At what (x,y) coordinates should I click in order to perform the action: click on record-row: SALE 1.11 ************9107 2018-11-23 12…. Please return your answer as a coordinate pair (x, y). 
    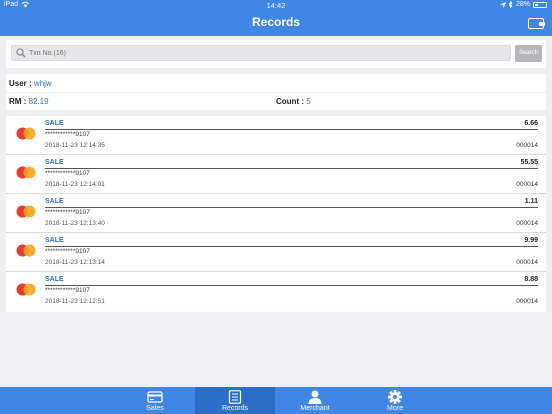
    Looking at the image, I should click on (276, 213).